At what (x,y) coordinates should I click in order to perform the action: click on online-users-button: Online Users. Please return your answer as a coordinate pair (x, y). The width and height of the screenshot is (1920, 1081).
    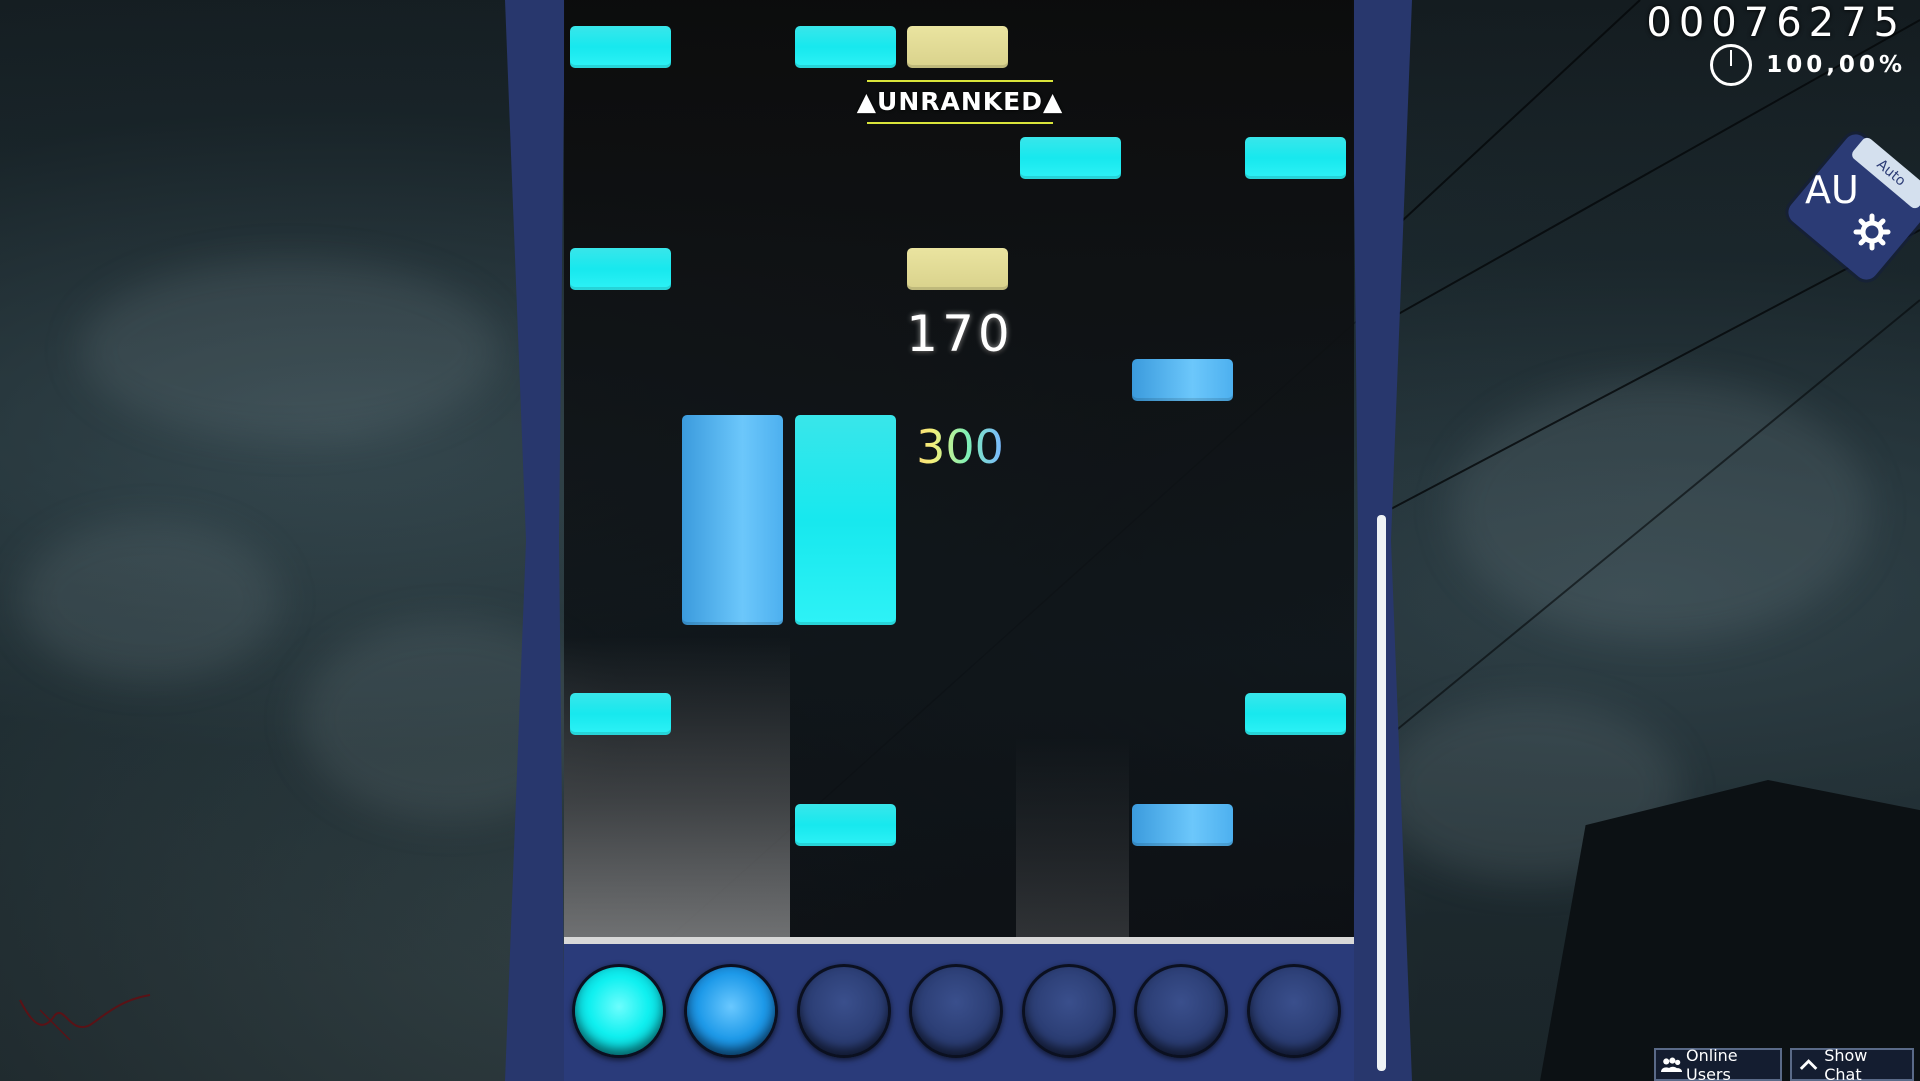
    Looking at the image, I should click on (1718, 1063).